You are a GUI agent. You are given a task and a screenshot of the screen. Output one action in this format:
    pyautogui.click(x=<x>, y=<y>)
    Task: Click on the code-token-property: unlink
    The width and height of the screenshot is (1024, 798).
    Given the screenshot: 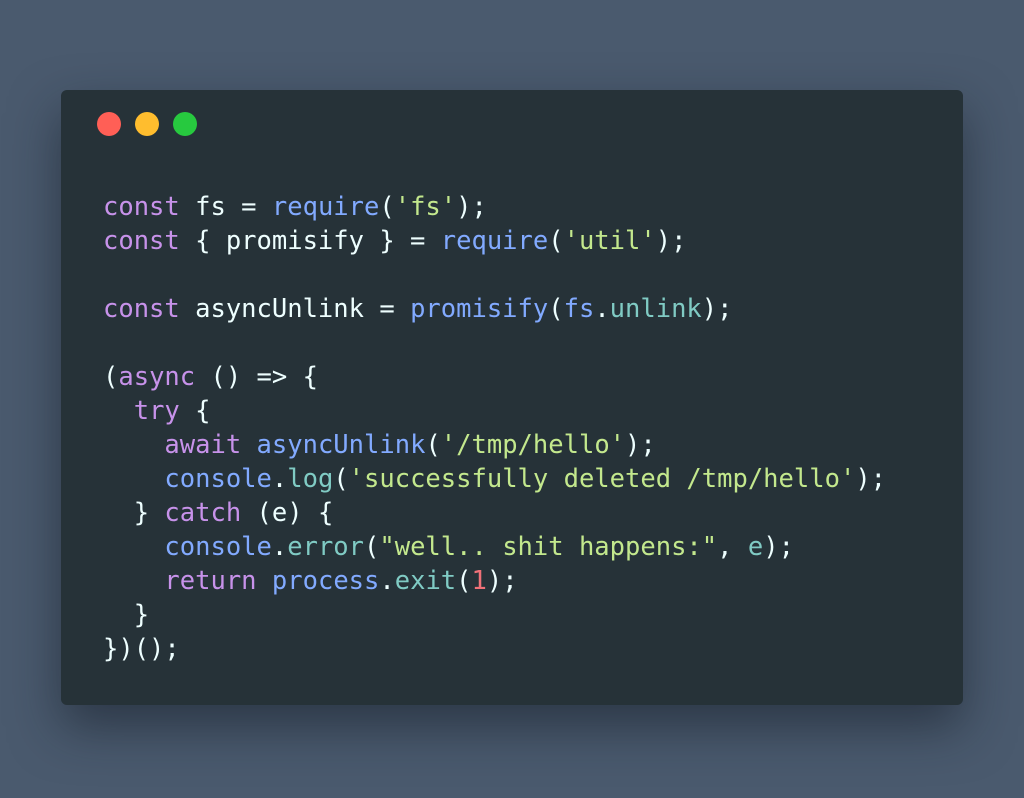 What is the action you would take?
    pyautogui.click(x=655, y=309)
    